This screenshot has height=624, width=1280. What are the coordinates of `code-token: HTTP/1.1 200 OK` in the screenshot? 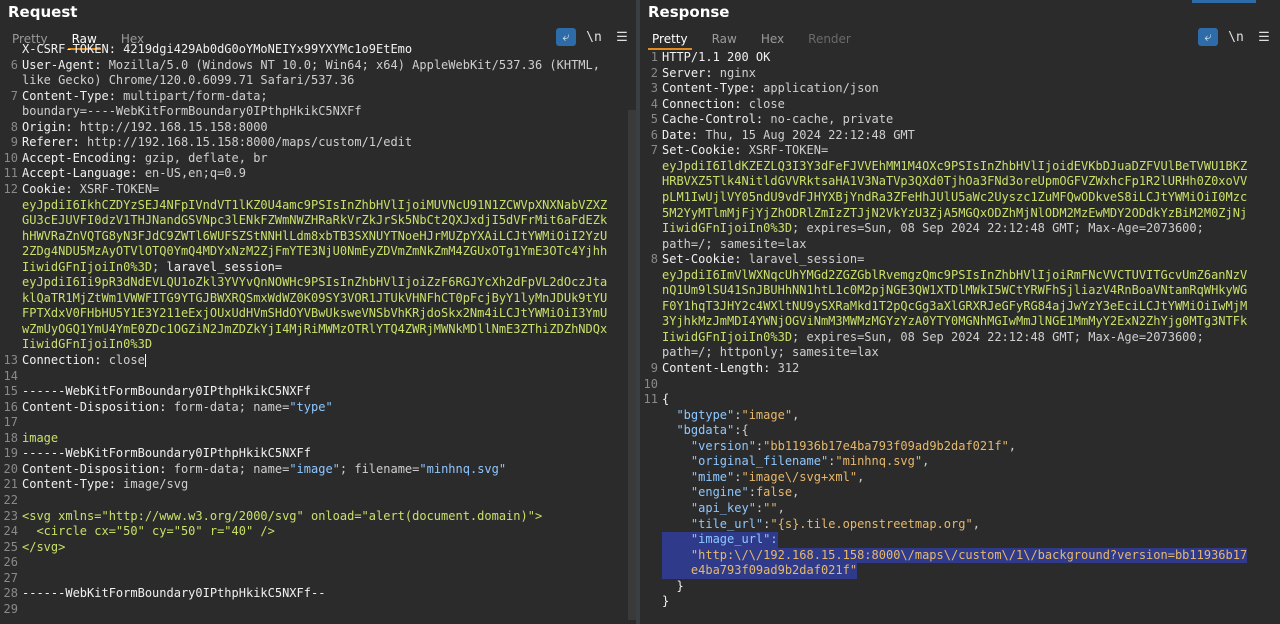 It's located at (716, 57).